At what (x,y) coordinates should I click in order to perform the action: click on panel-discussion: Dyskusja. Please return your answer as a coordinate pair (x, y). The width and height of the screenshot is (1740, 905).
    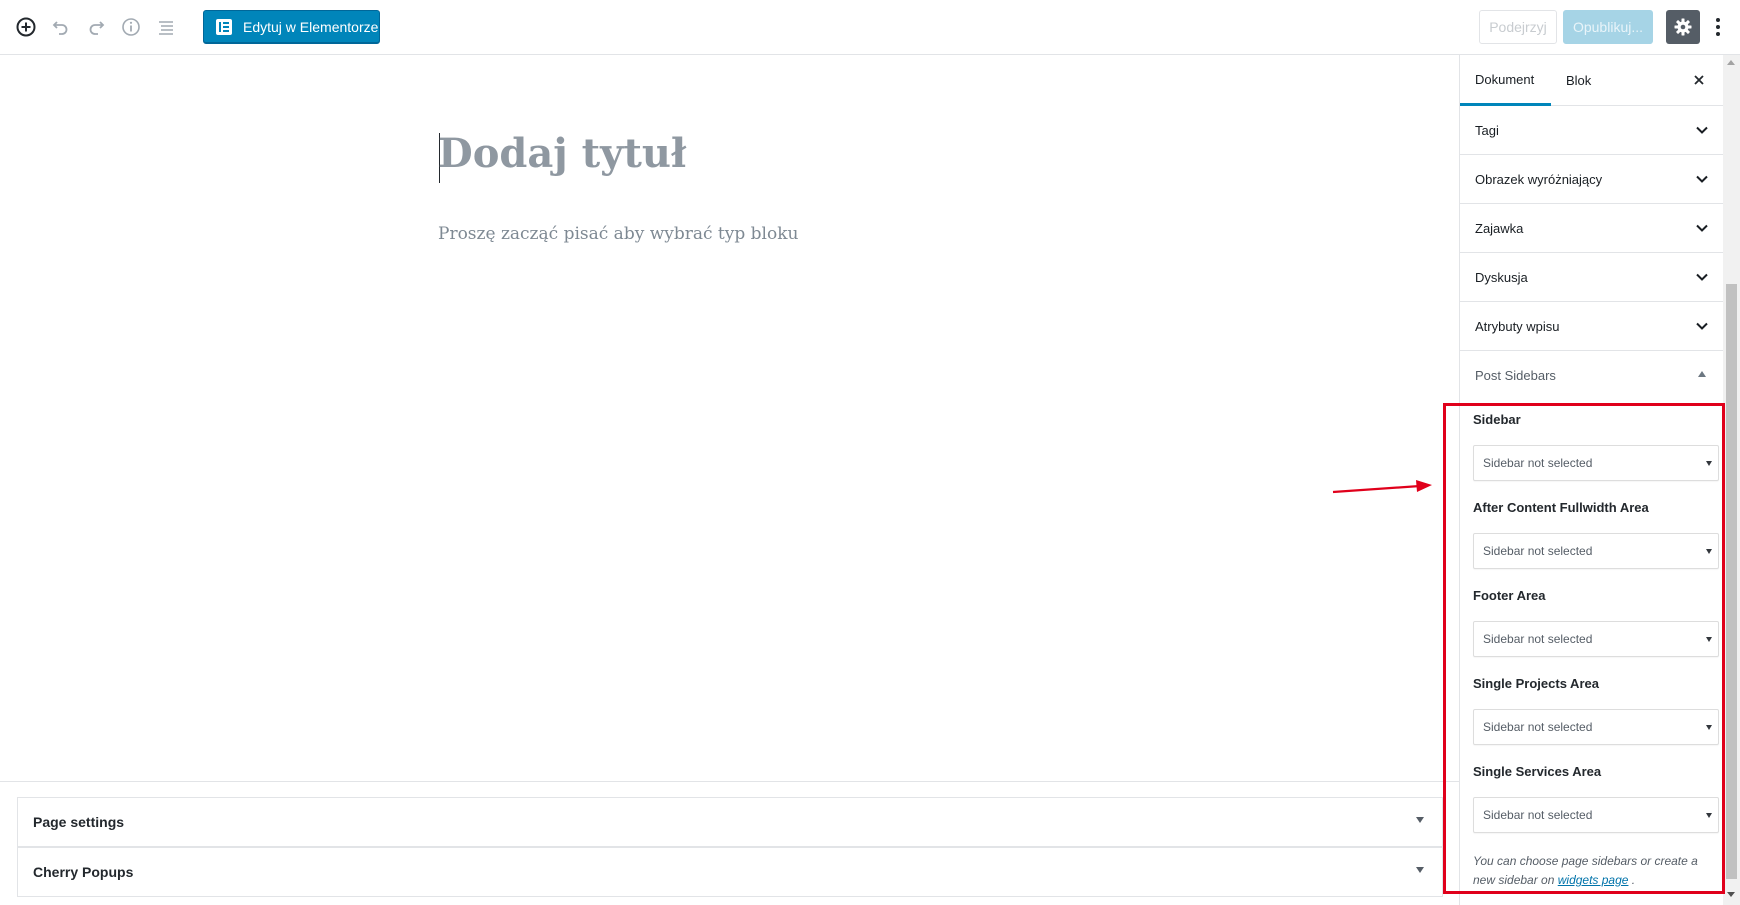
    Looking at the image, I should click on (1591, 277).